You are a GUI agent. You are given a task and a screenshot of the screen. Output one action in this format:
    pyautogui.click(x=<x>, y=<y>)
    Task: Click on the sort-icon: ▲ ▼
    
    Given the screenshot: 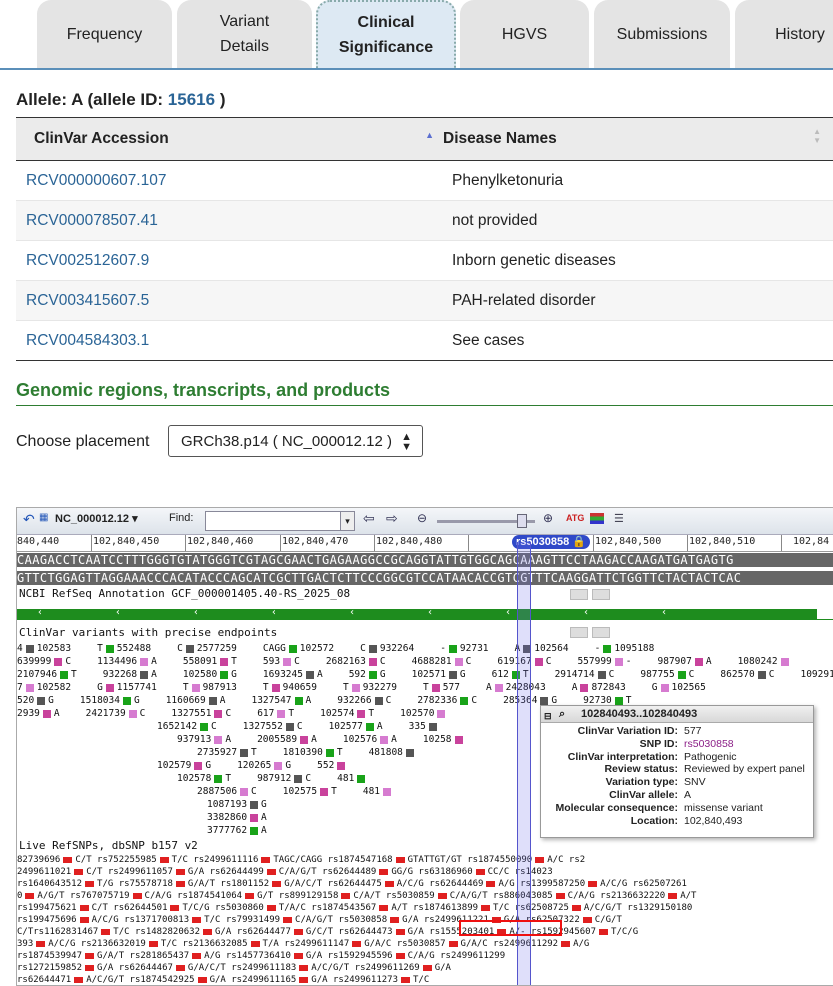 What is the action you would take?
    pyautogui.click(x=817, y=136)
    